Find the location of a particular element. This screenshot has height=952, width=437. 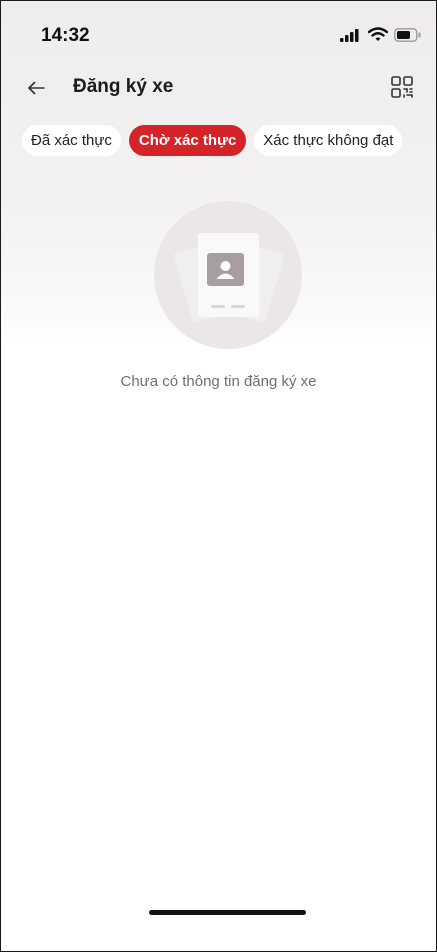

status-time: 14:32 is located at coordinates (65, 35).